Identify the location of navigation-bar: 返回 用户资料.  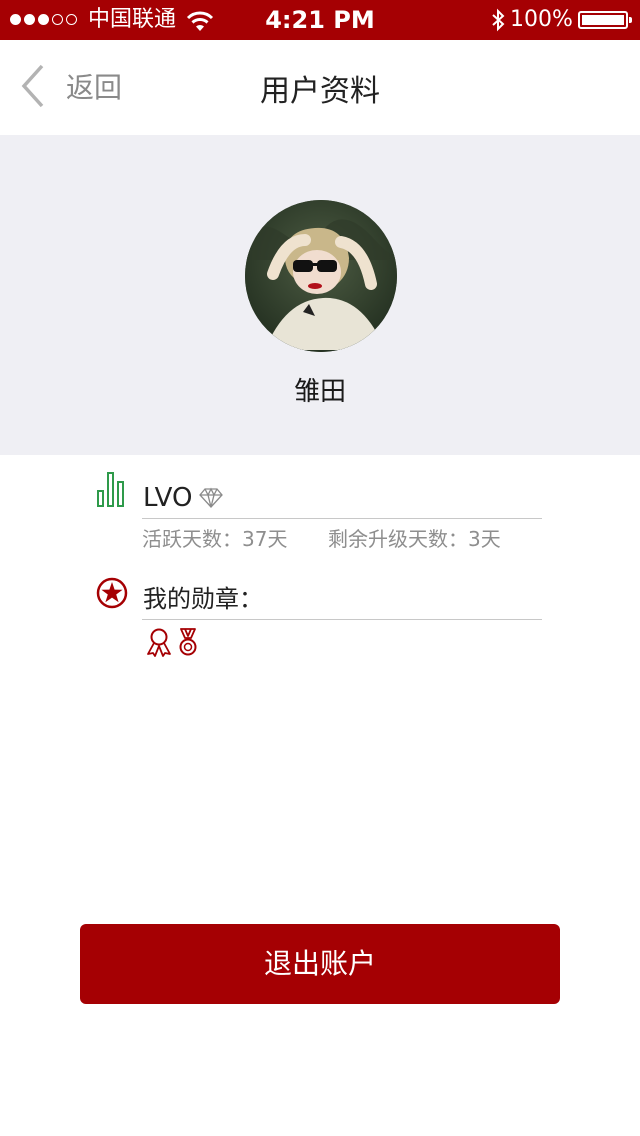
(320, 87).